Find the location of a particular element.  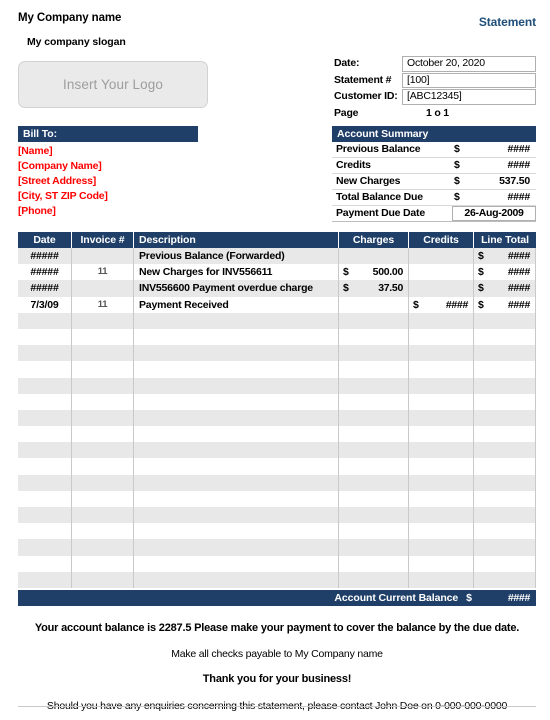

cell-invoice-clipped-line1: INV5566 is located at coordinates (102, 265).